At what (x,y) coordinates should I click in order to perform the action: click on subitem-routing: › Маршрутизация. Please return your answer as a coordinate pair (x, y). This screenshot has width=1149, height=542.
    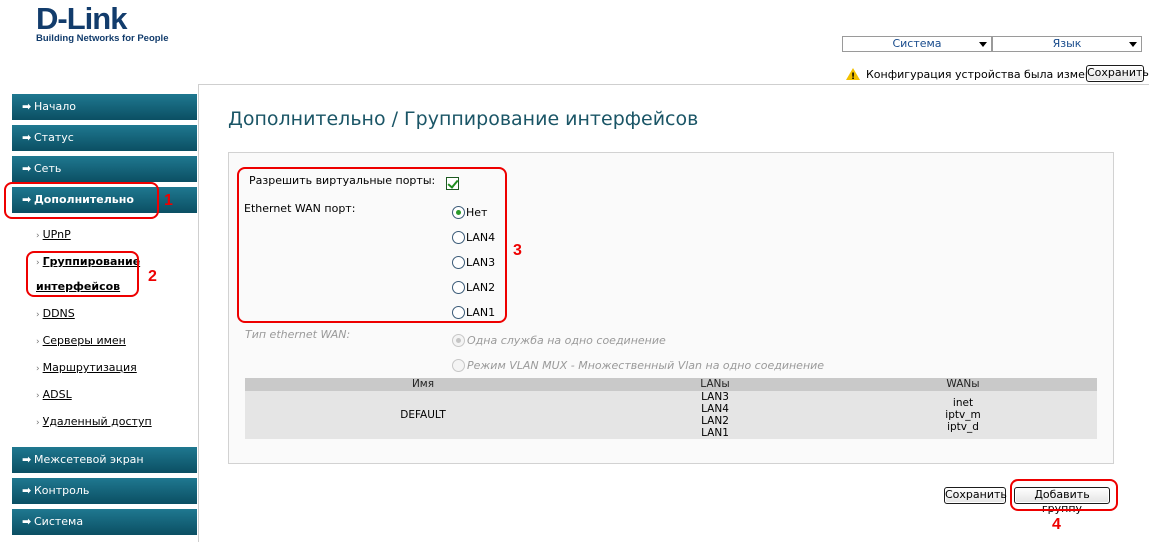
    Looking at the image, I should click on (86, 367).